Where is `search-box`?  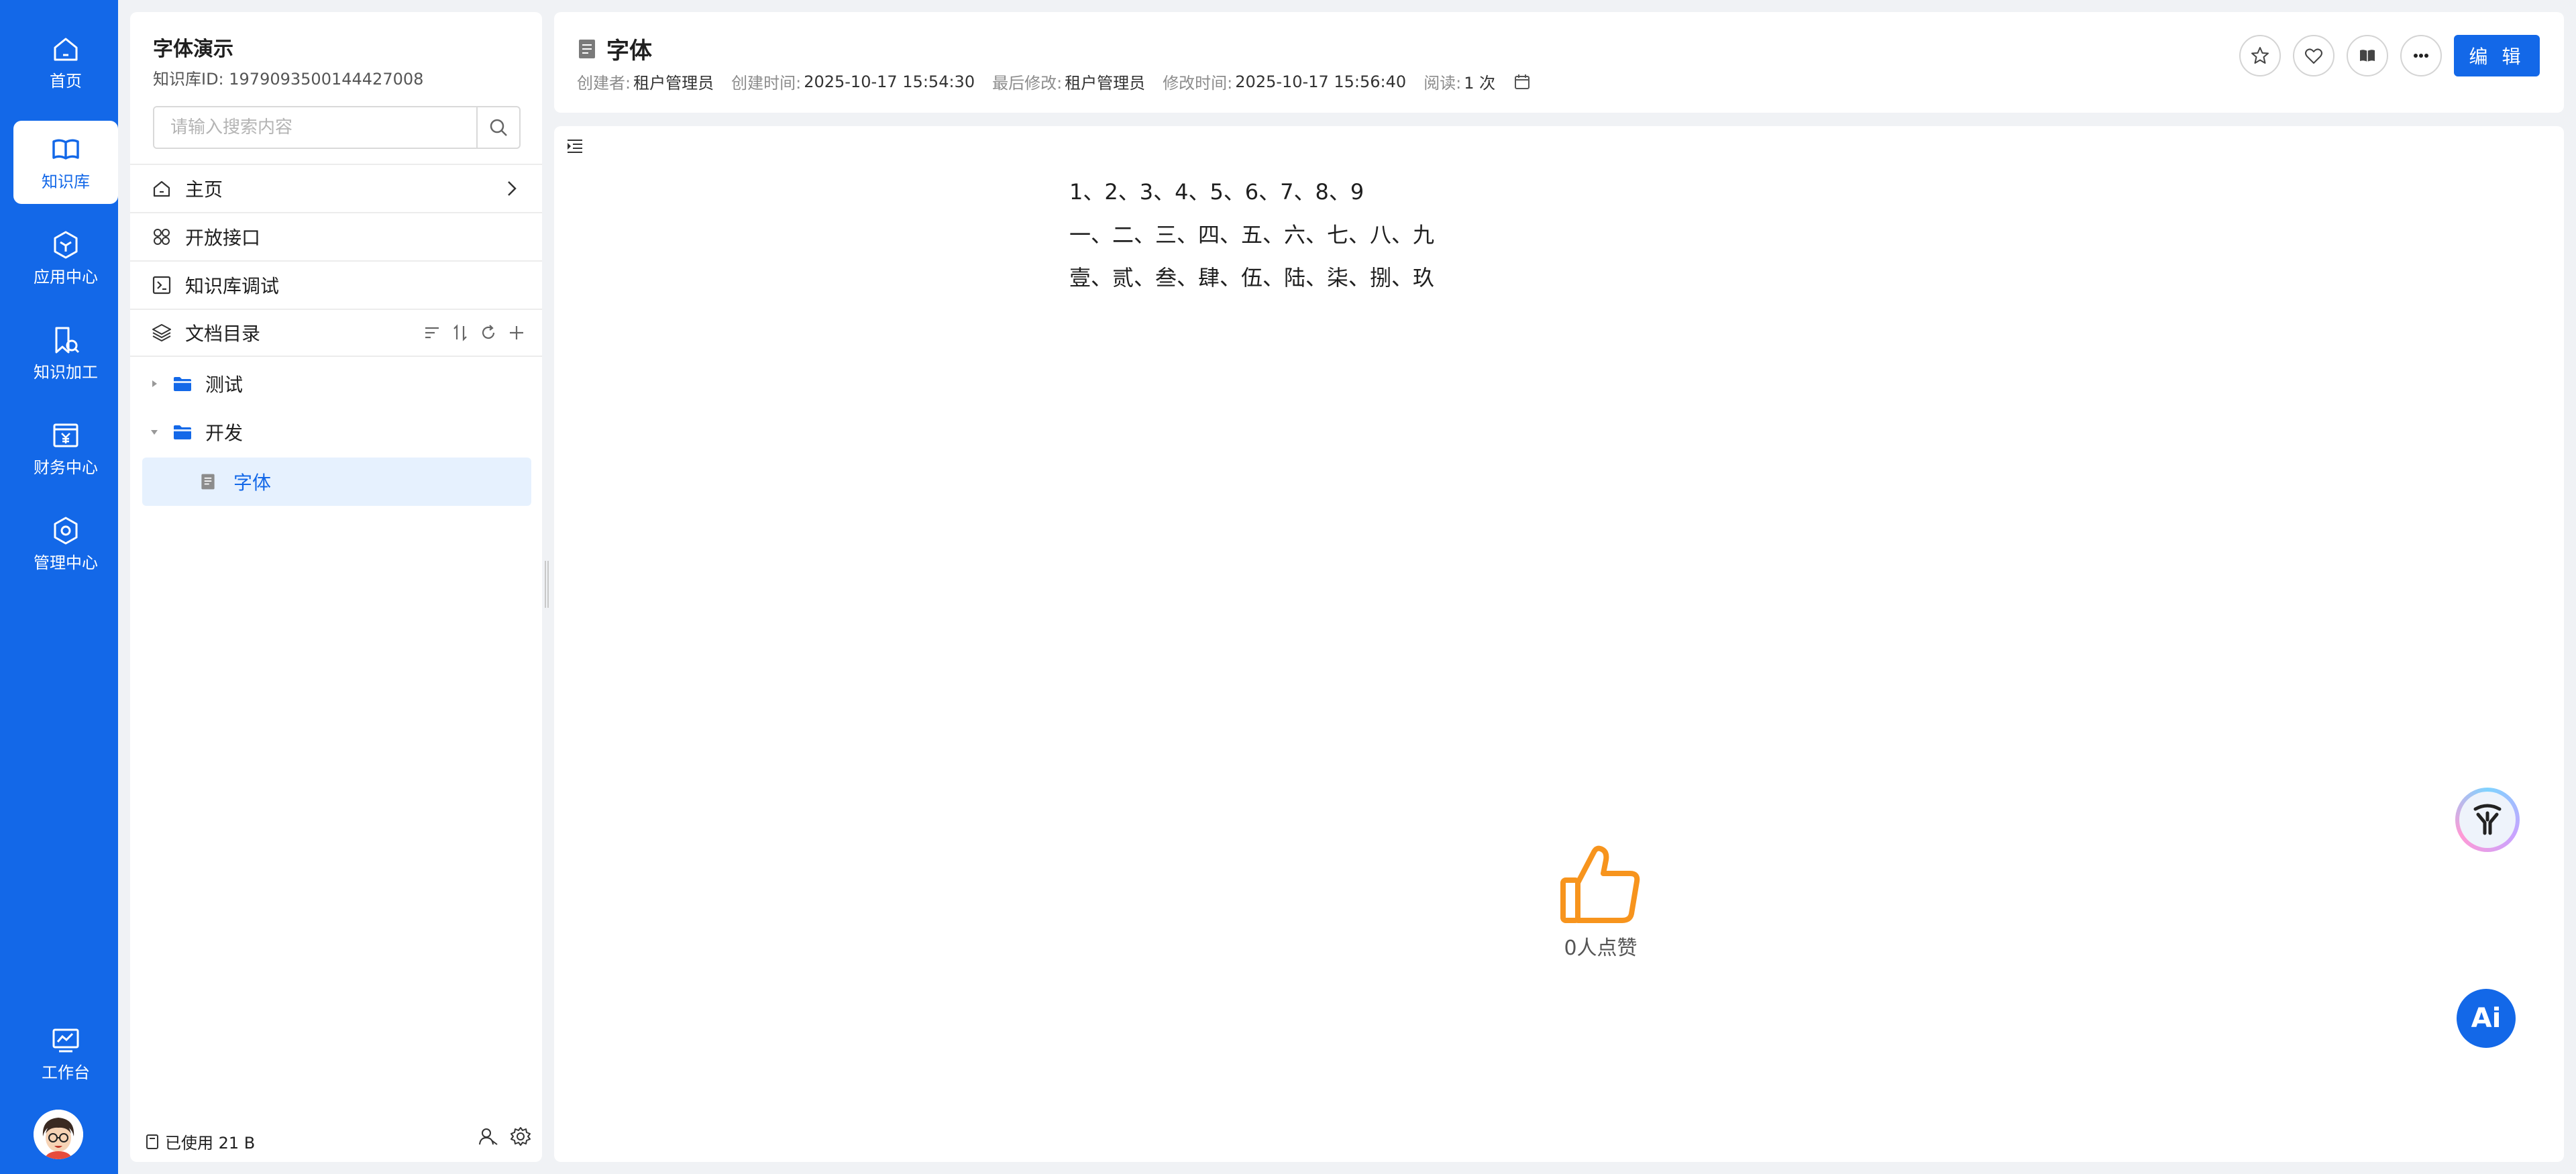 search-box is located at coordinates (337, 127).